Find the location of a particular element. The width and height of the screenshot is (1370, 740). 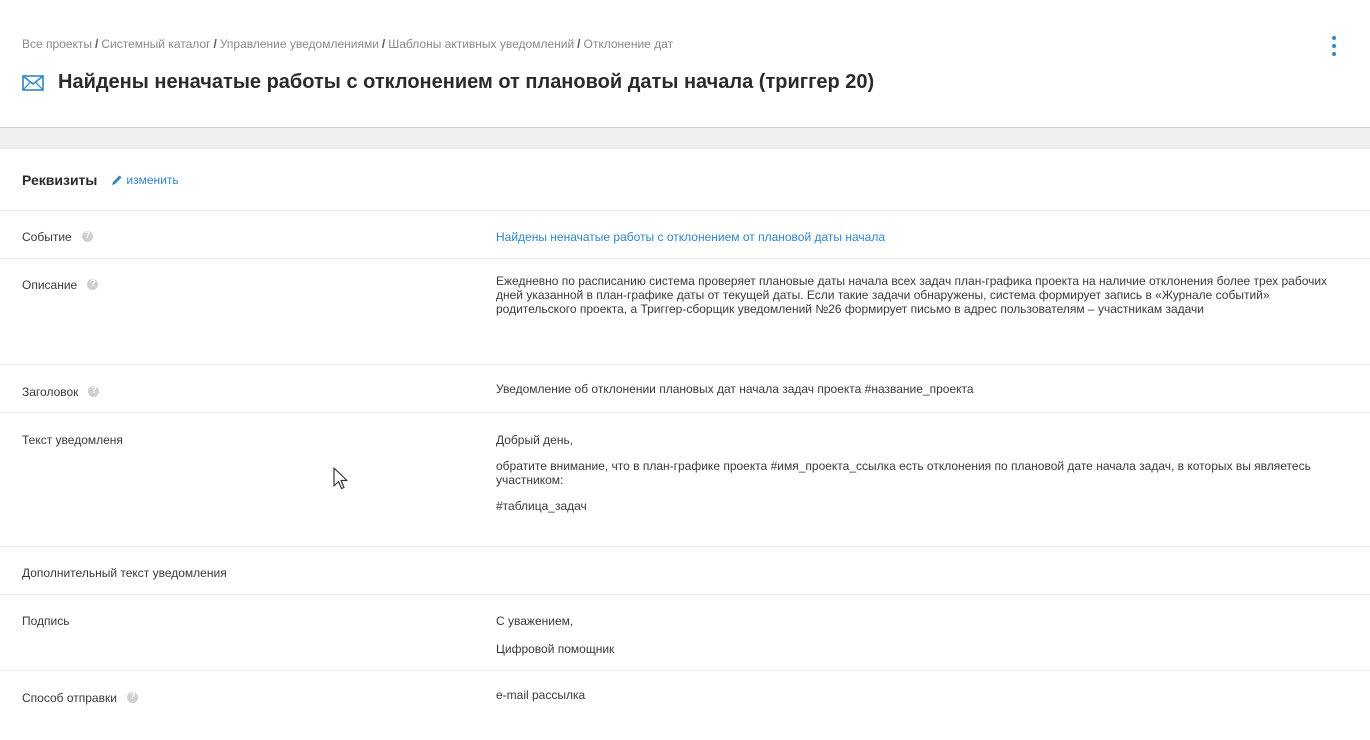

breadcrumb-notification-management: Управление уведомлениями is located at coordinates (299, 44).